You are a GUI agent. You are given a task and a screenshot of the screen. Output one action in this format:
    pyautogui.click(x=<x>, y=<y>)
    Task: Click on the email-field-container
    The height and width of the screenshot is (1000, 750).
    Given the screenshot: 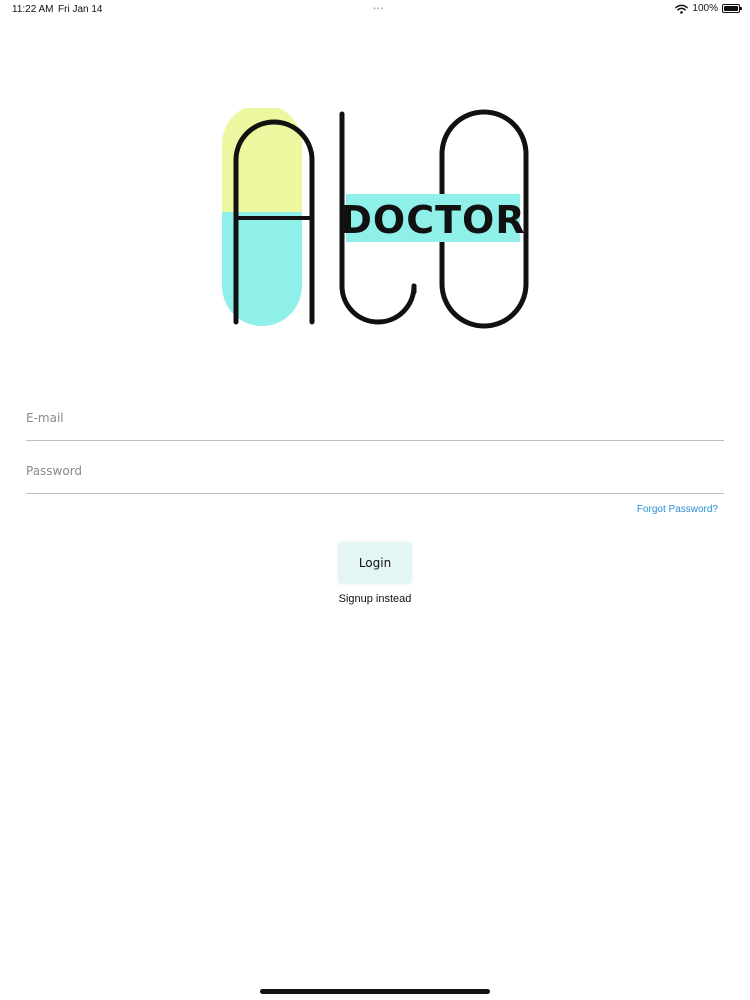 What is the action you would take?
    pyautogui.click(x=375, y=418)
    